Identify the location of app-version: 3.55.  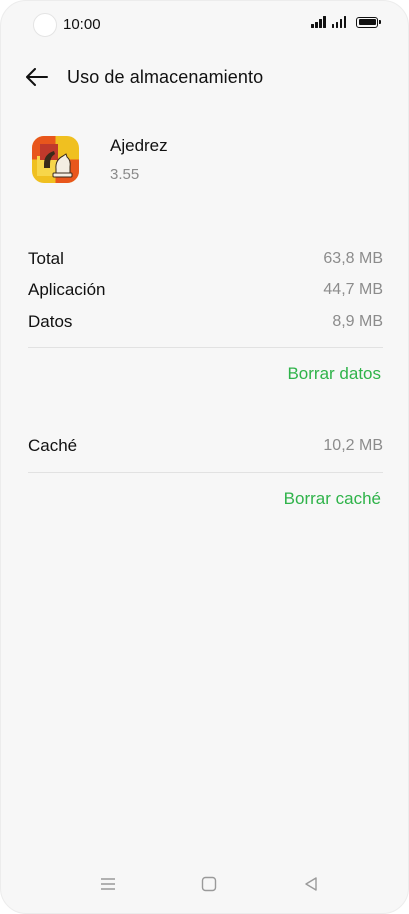
(125, 174).